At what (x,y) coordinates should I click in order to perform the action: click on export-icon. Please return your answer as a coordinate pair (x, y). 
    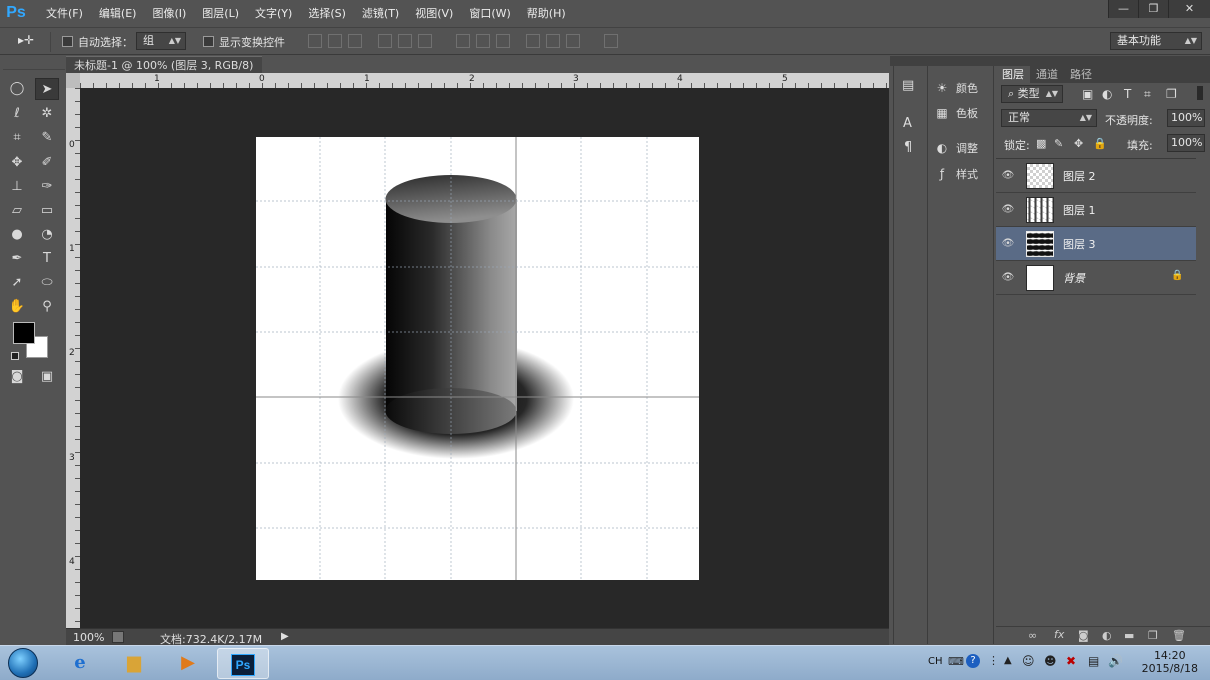
    Looking at the image, I should click on (118, 637).